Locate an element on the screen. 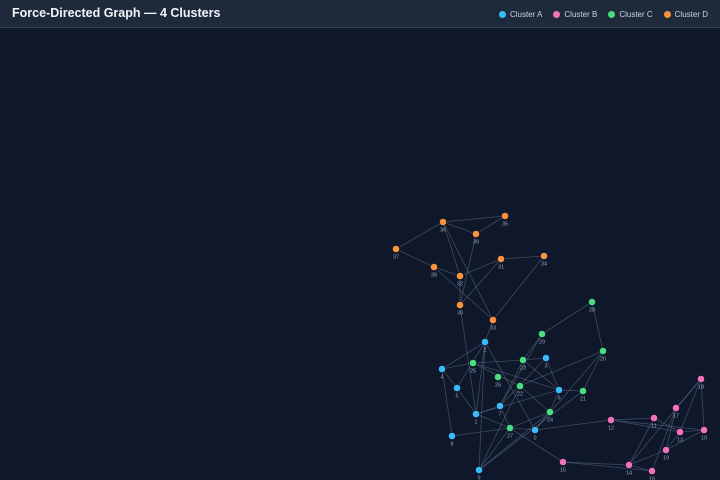 This screenshot has width=720, height=480. graph-node-label-4: 4 is located at coordinates (441, 378).